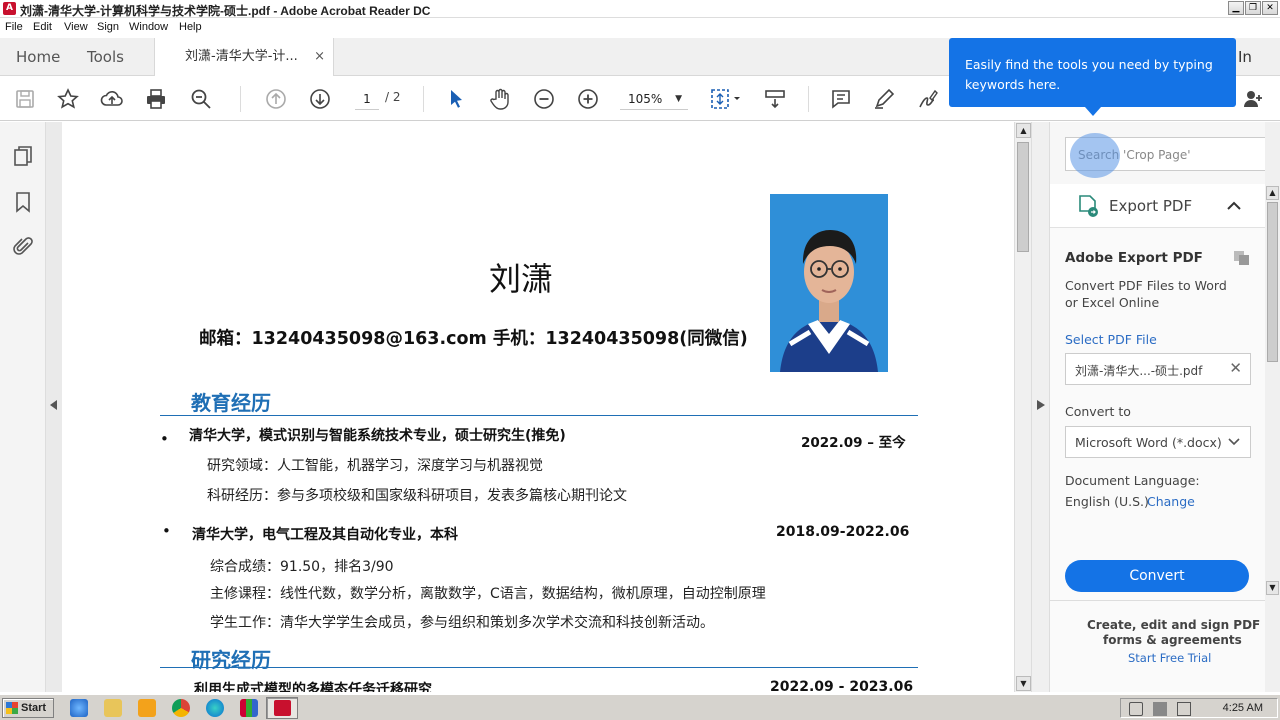  Describe the element at coordinates (726, 99) in the screenshot. I see `fit-page-icon` at that location.